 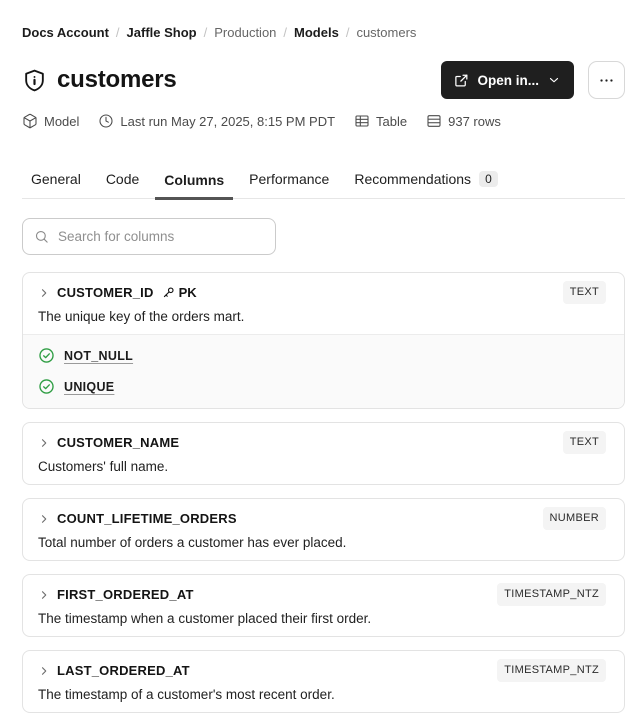 What do you see at coordinates (56, 179) in the screenshot?
I see `tab-label: General` at bounding box center [56, 179].